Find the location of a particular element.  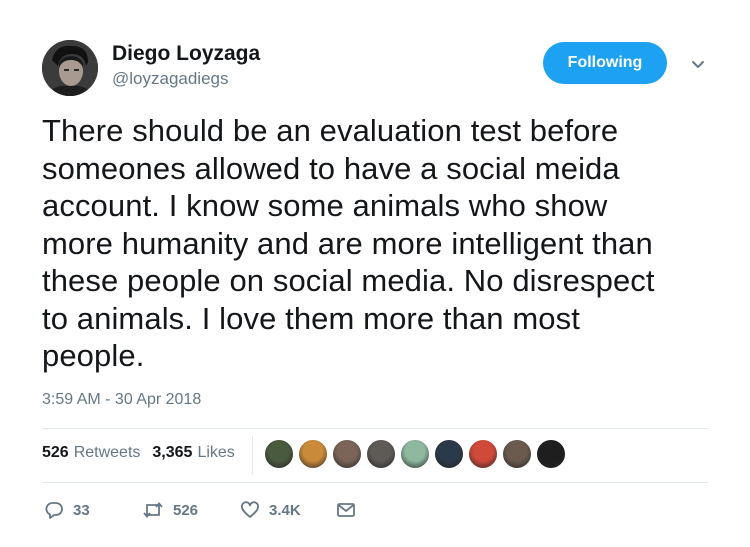

divider-top is located at coordinates (375, 428).